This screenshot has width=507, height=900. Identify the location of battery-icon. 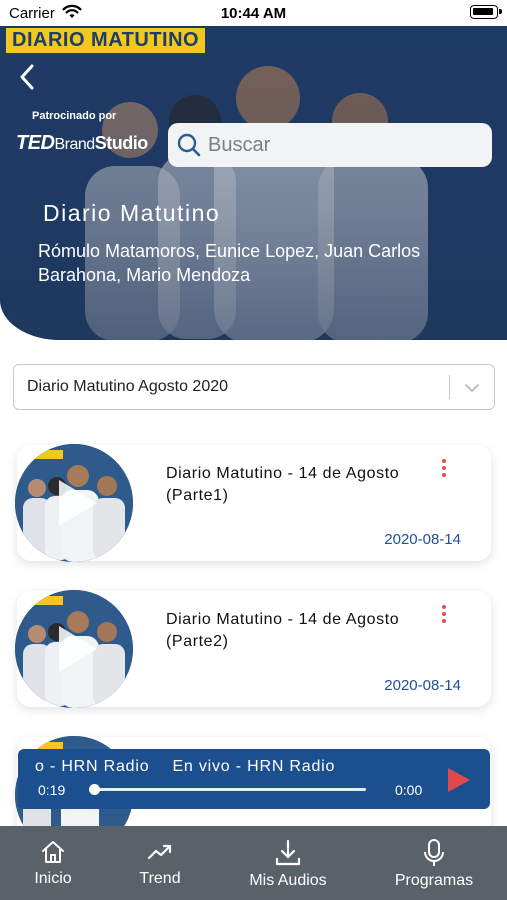
(486, 12).